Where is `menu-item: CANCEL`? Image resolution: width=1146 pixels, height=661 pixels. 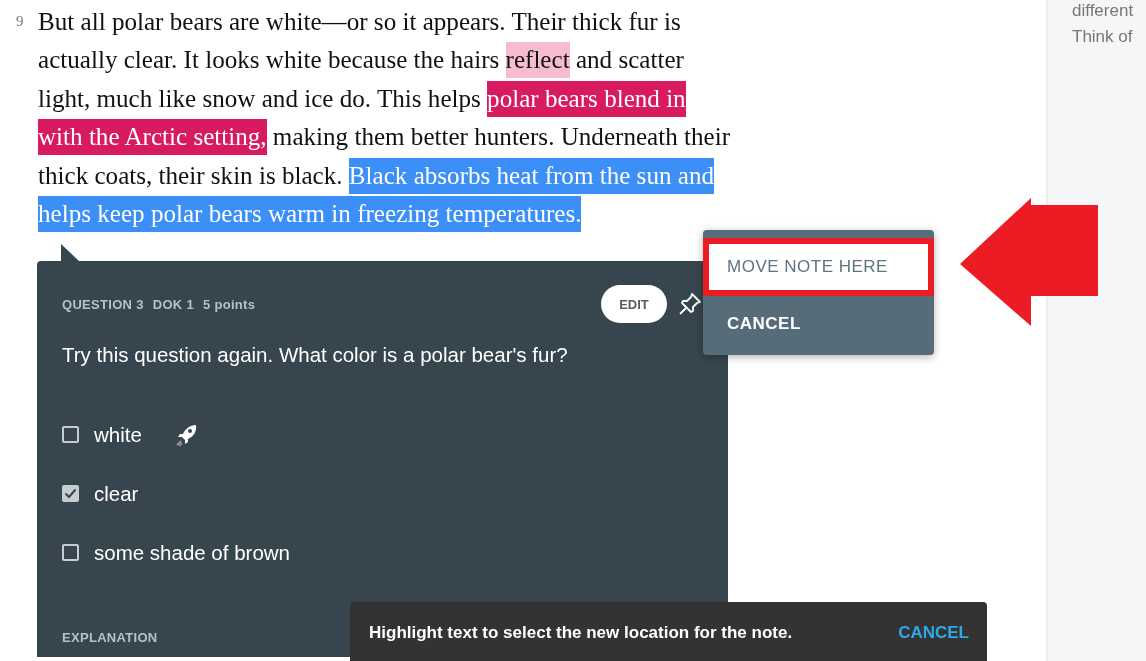 menu-item: CANCEL is located at coordinates (818, 324).